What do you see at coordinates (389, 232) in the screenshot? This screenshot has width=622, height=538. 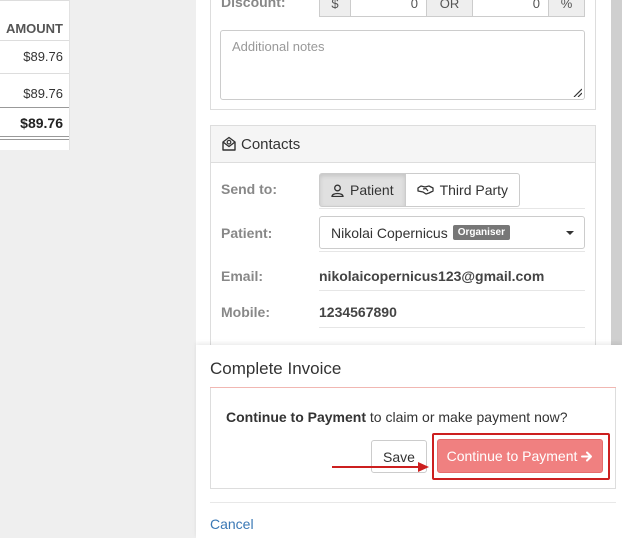 I see `patient-select-value: Nikolai Copernicus` at bounding box center [389, 232].